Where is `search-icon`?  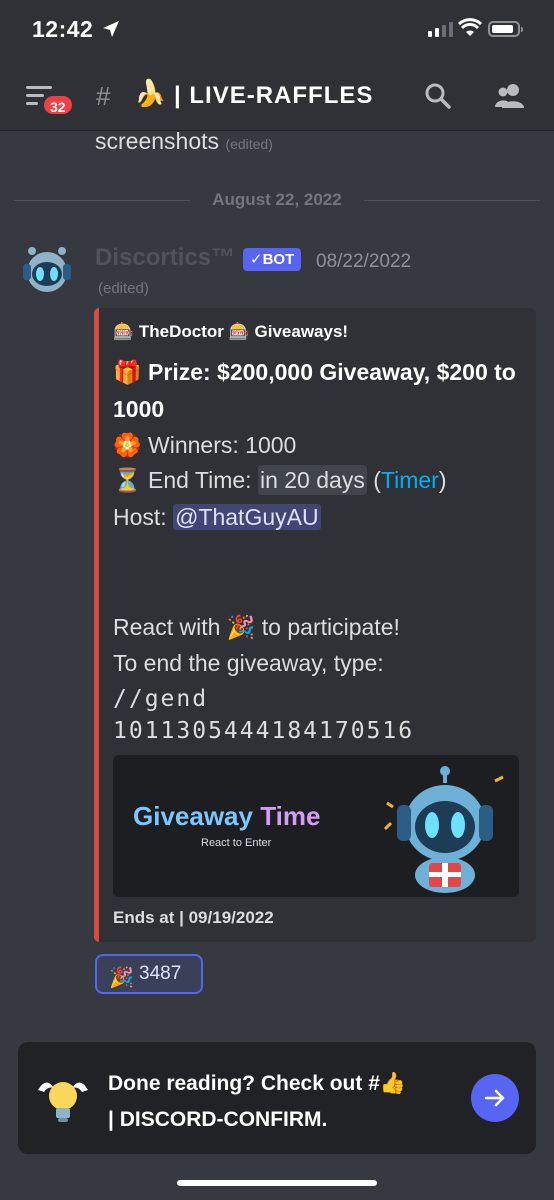 search-icon is located at coordinates (438, 96).